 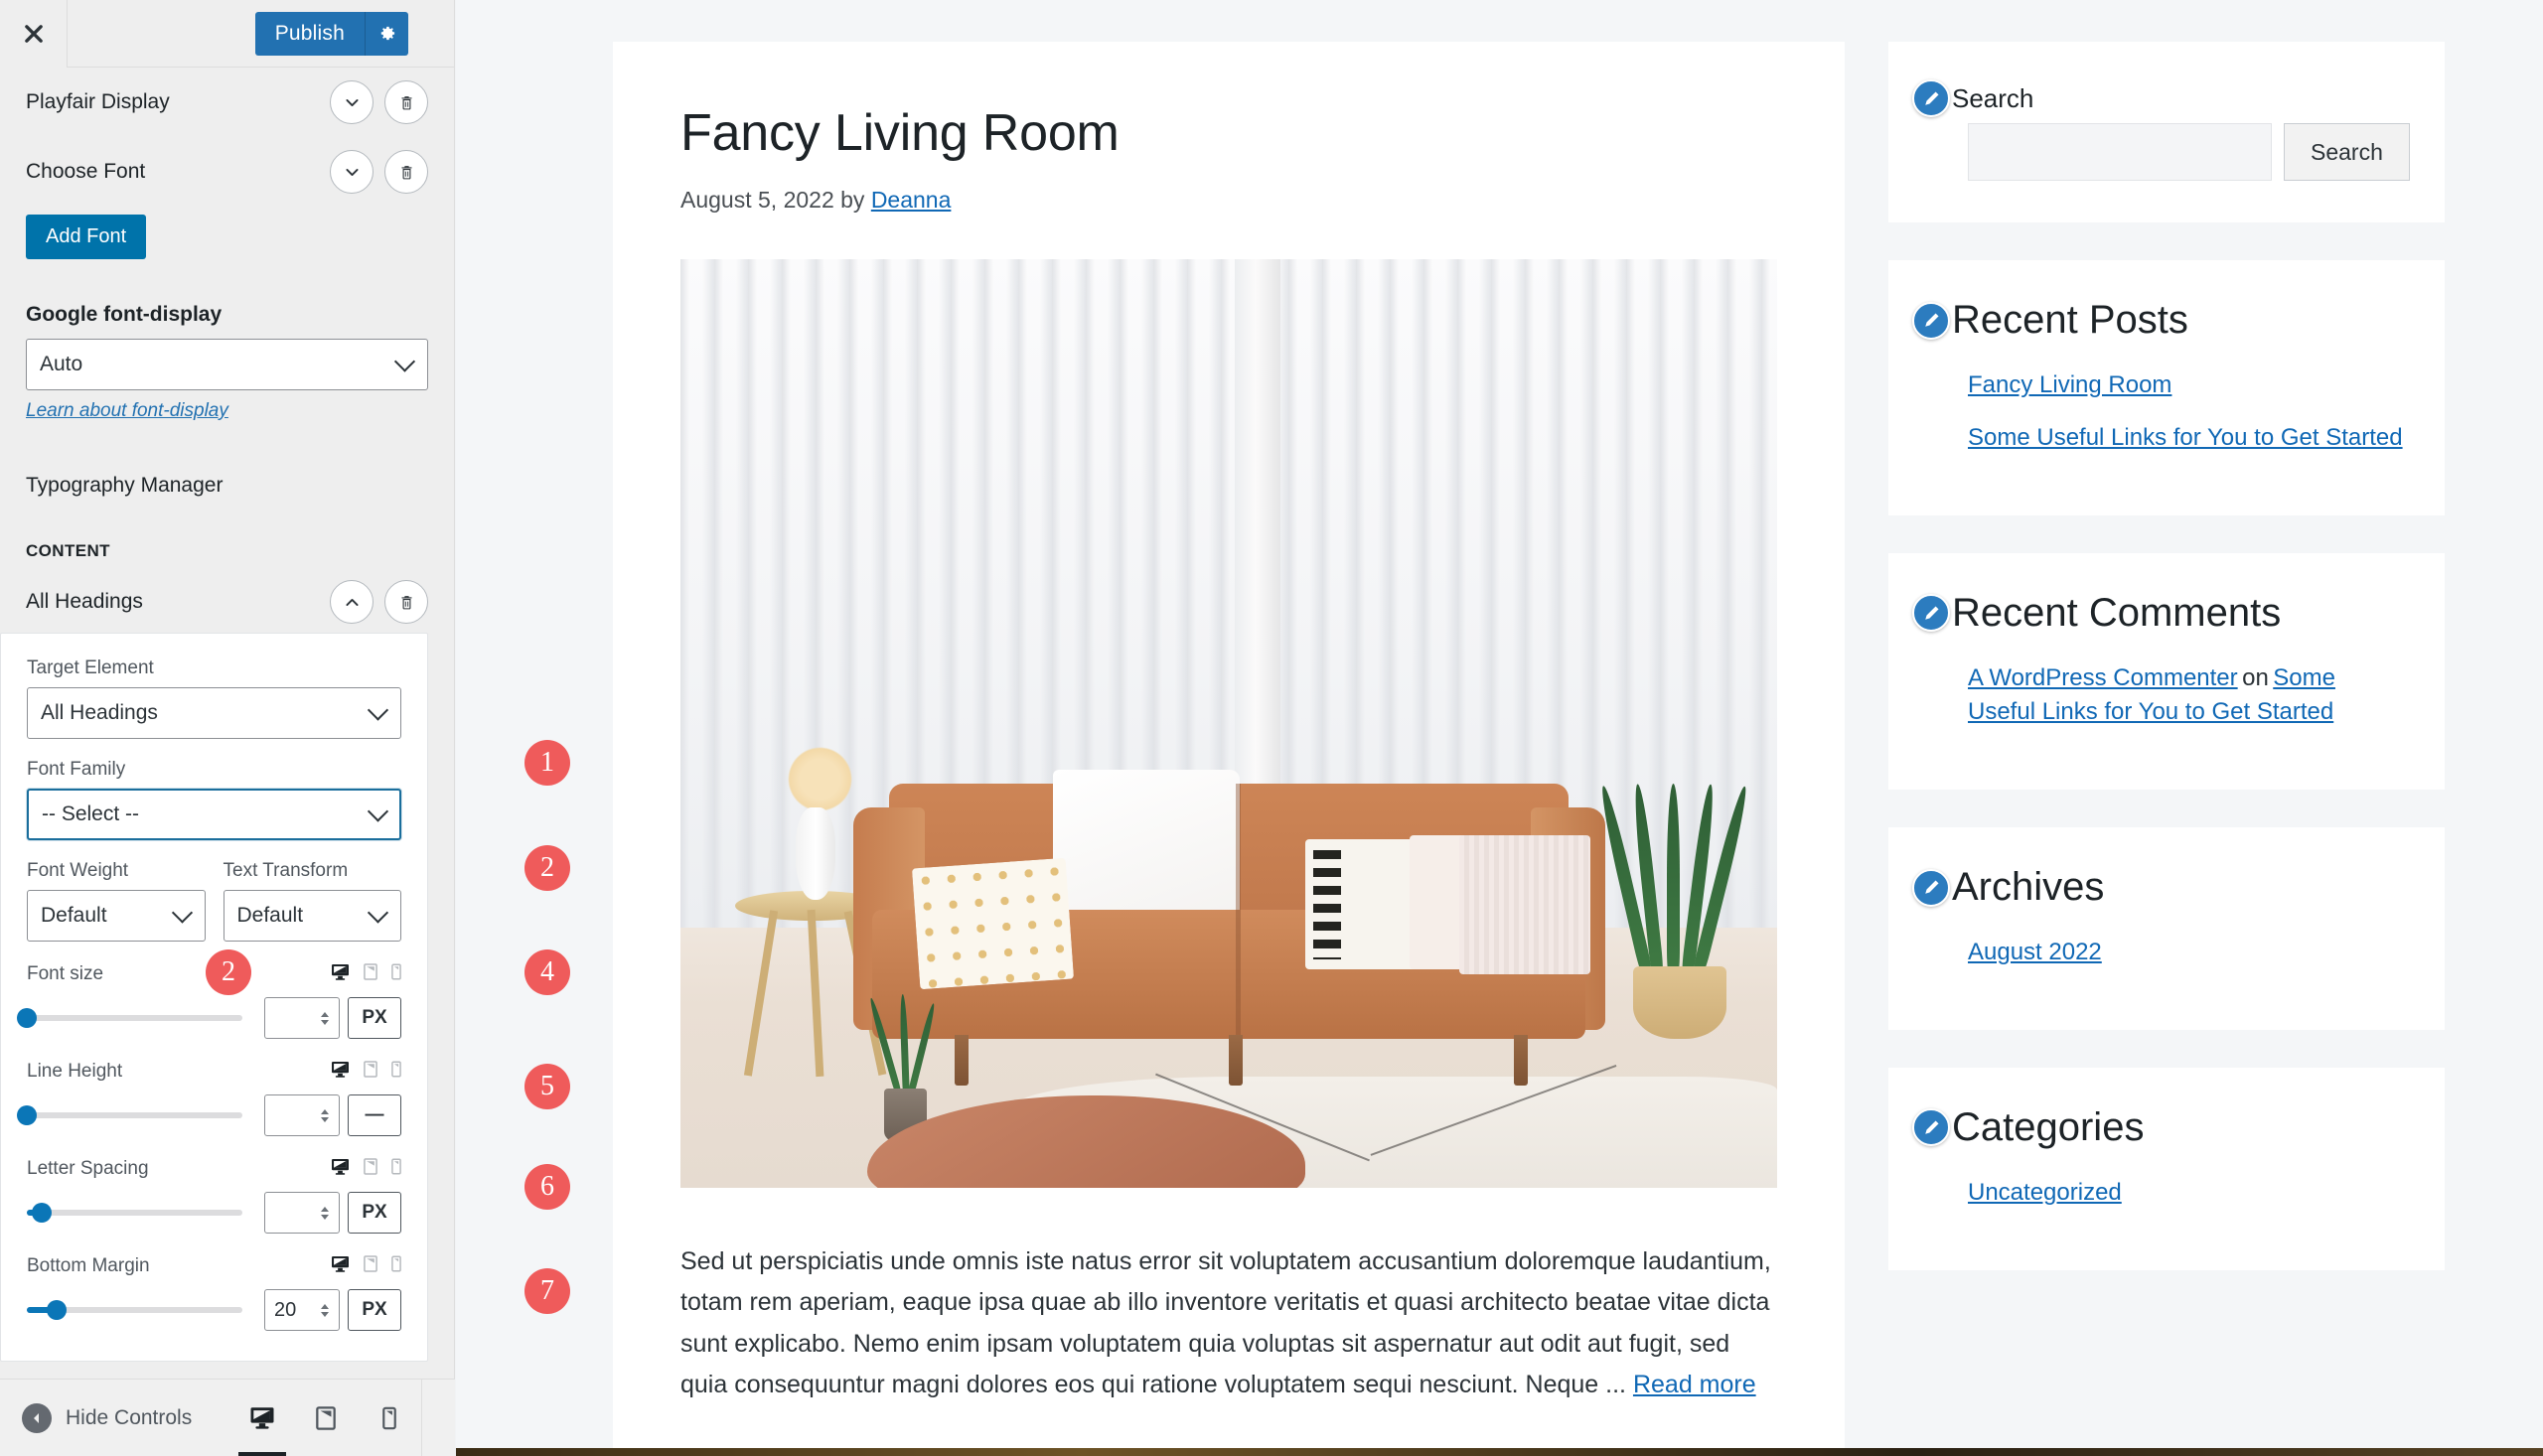 I want to click on target-element-select: All Headings, so click(x=214, y=713).